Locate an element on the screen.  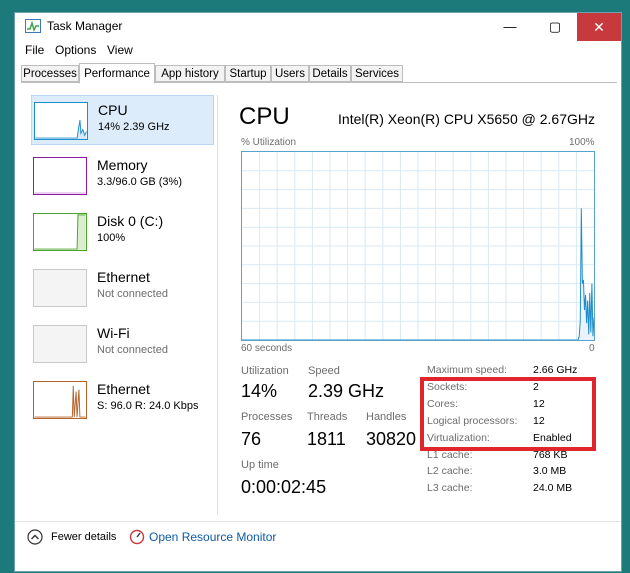
open-resource-monitor-link: Open Resource Monitor is located at coordinates (212, 537).